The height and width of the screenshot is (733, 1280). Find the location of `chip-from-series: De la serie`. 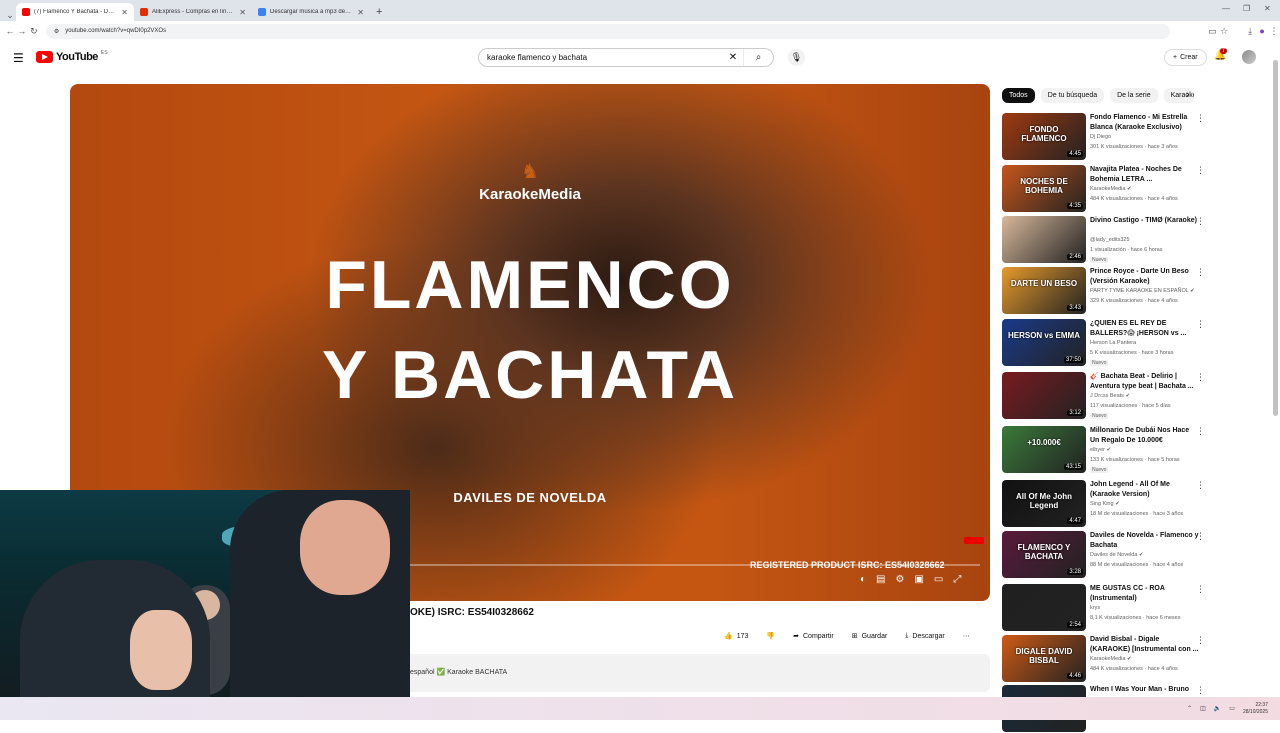

chip-from-series: De la serie is located at coordinates (1134, 95).